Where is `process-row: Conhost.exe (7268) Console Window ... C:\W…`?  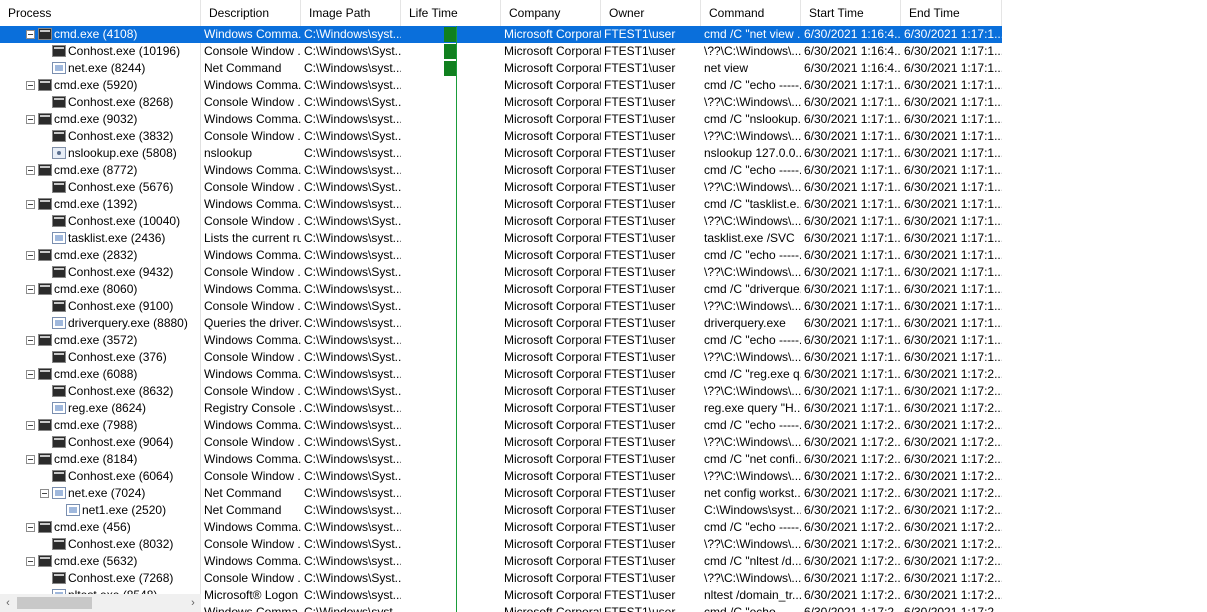
process-row: Conhost.exe (7268) Console Window ... C:\W… is located at coordinates (501, 578).